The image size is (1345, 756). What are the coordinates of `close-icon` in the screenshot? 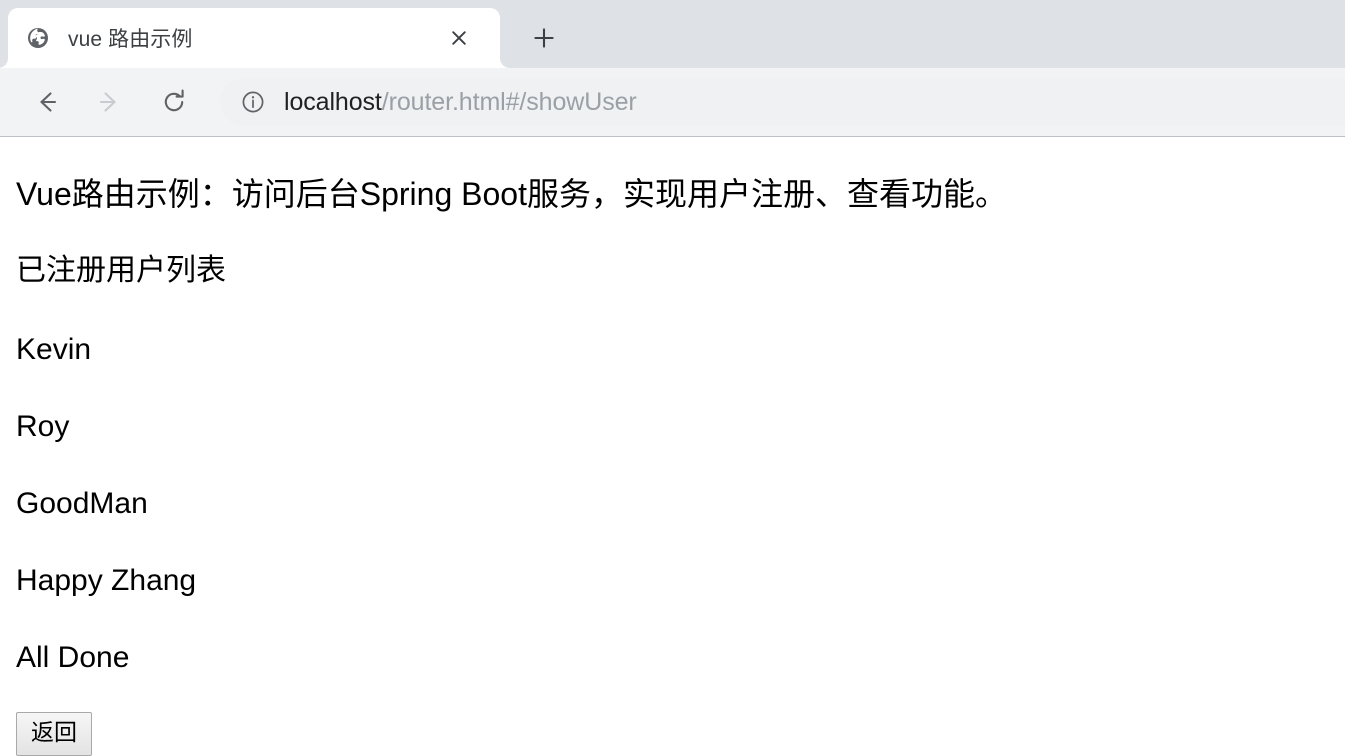 It's located at (459, 38).